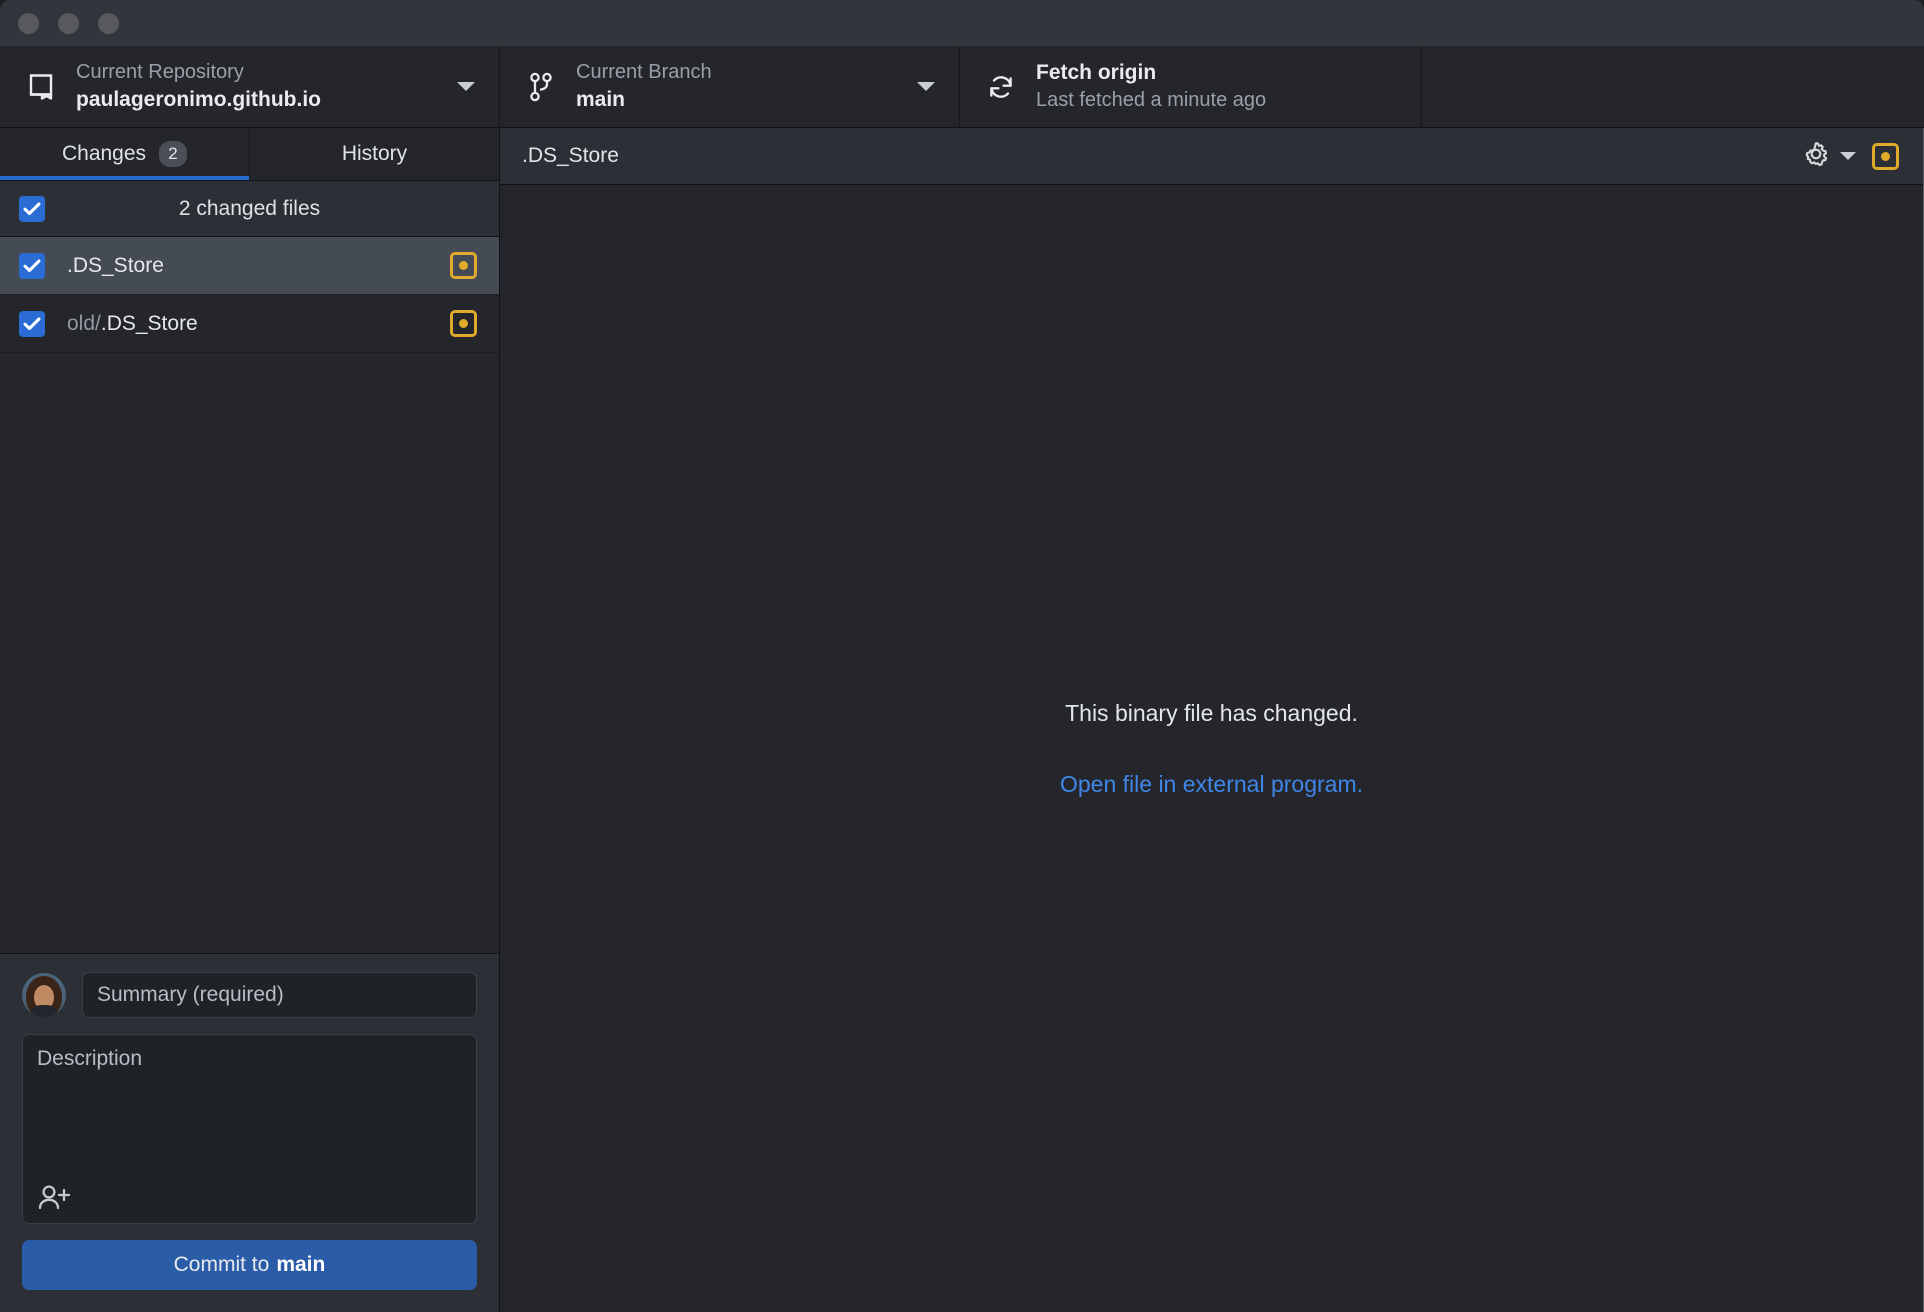 The height and width of the screenshot is (1312, 1924). What do you see at coordinates (54, 1198) in the screenshot?
I see `add-coauthor-icon` at bounding box center [54, 1198].